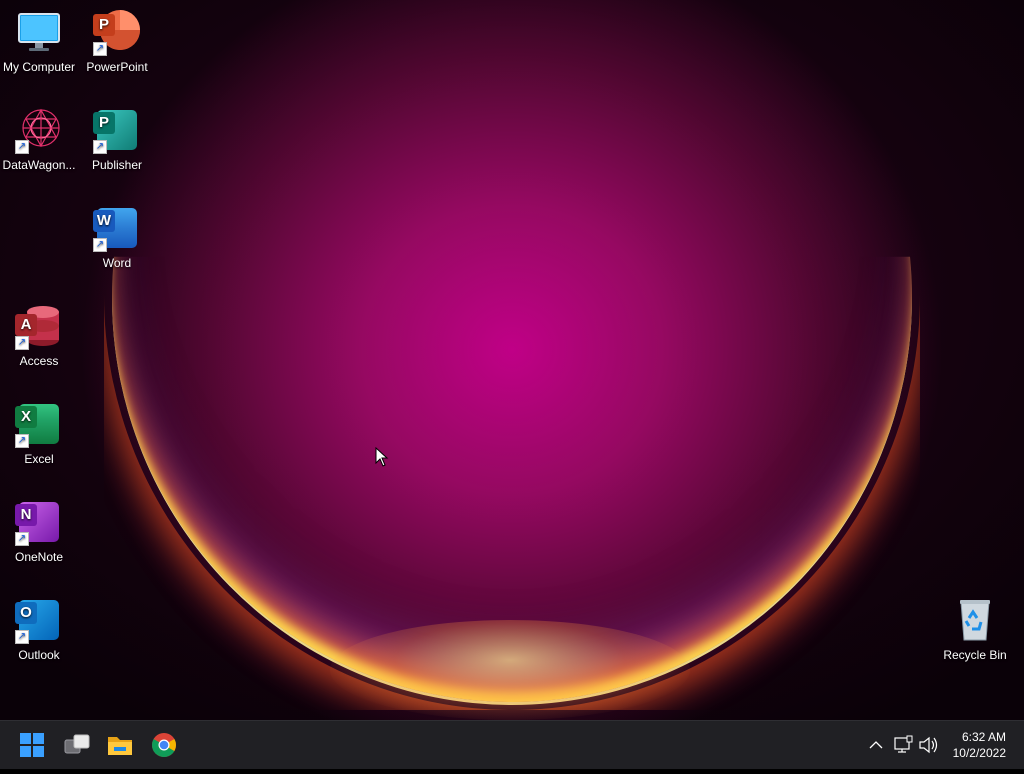  I want to click on speaker-icon, so click(928, 745).